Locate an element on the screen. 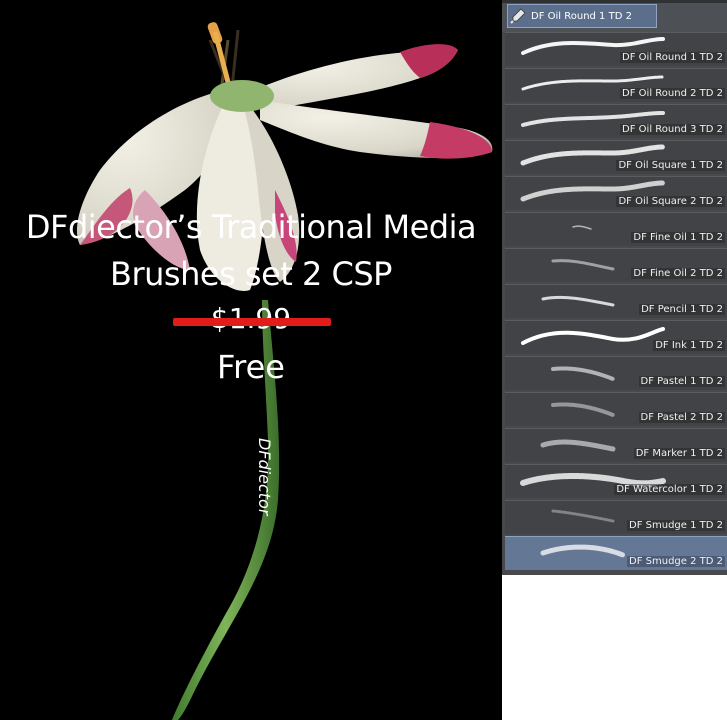  brush-item: DF Watercolor 1 TD 2 is located at coordinates (616, 481).